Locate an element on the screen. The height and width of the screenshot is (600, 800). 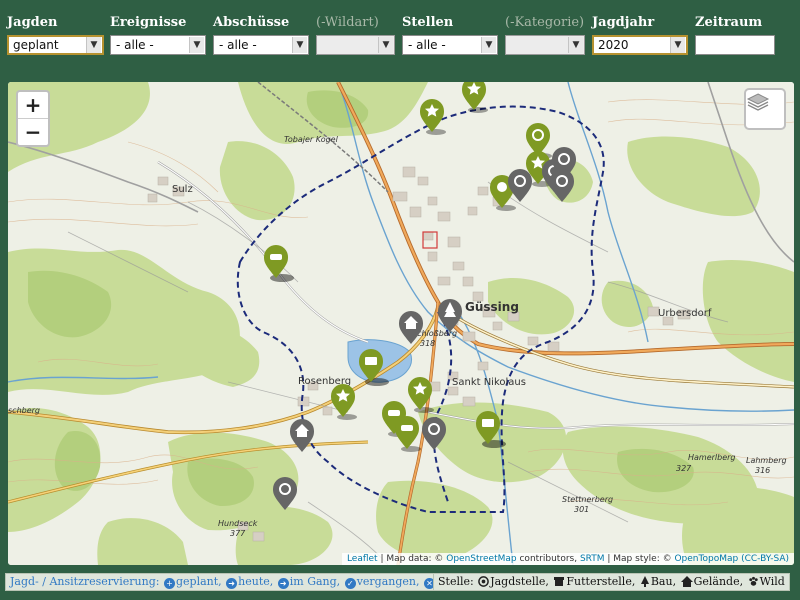
legend-bau: Bau, is located at coordinates (663, 581).